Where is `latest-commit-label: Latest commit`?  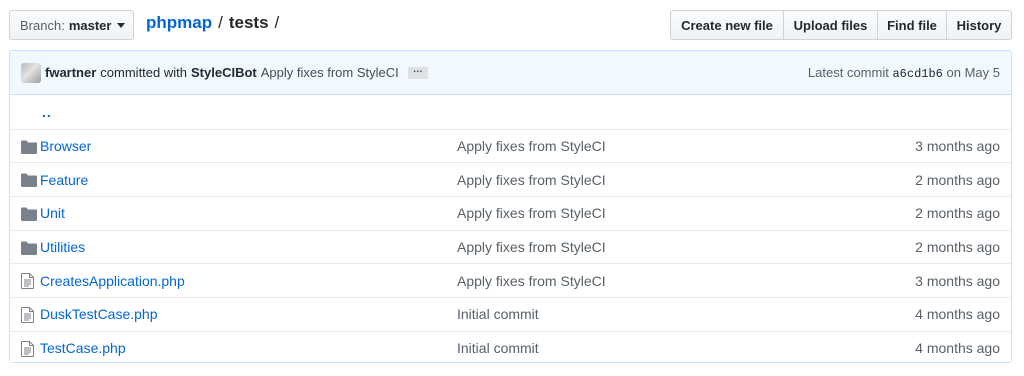
latest-commit-label: Latest commit is located at coordinates (848, 72).